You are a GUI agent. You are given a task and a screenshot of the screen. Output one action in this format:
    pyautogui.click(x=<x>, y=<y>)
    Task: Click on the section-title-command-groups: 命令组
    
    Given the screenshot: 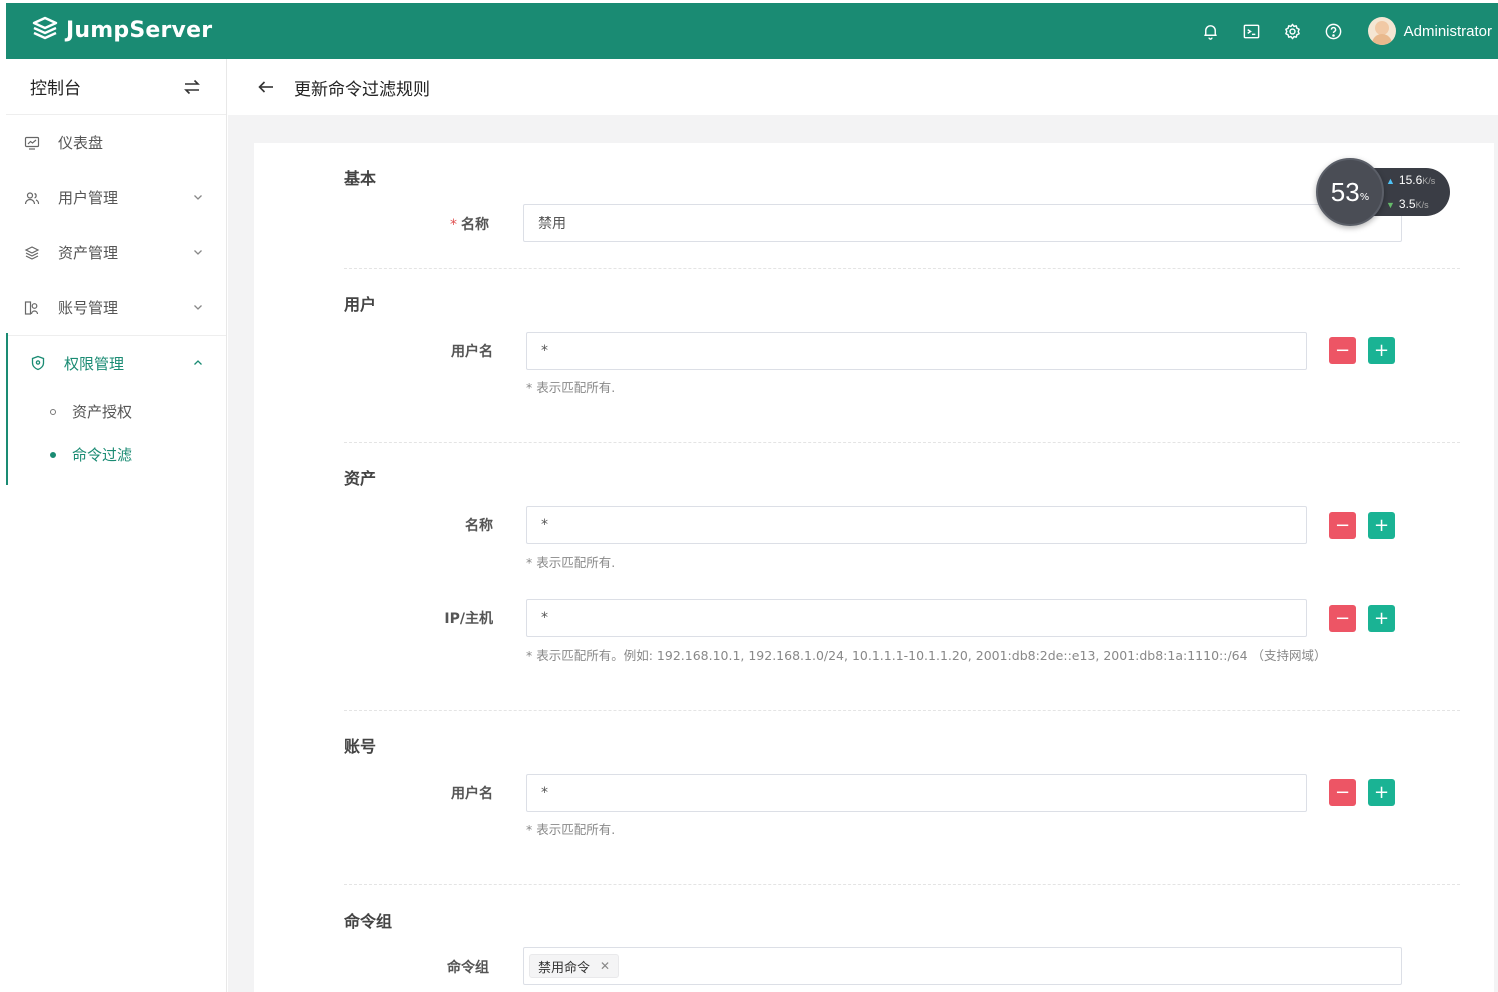 What is the action you would take?
    pyautogui.click(x=368, y=921)
    